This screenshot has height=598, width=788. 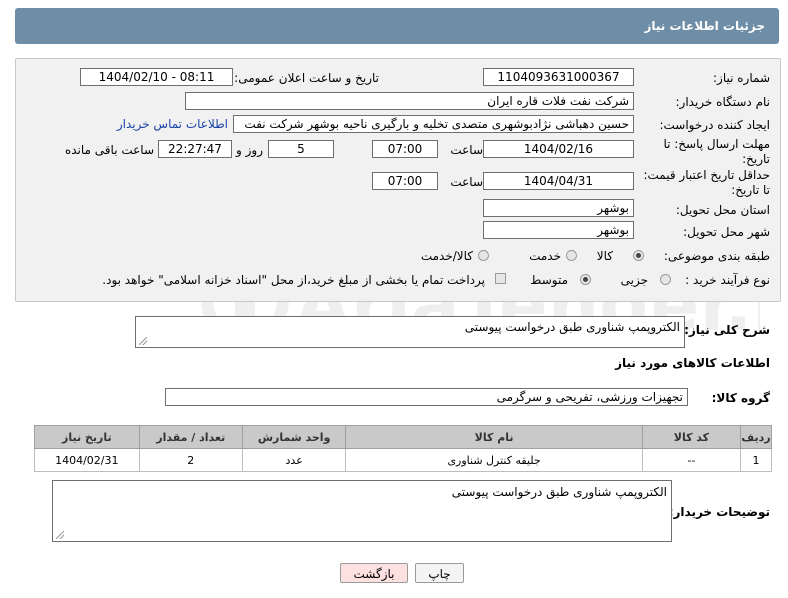 I want to click on table-row: 1 -- جلیقه کنترل شناوری عدد 2 1404/02/31, so click(x=403, y=460).